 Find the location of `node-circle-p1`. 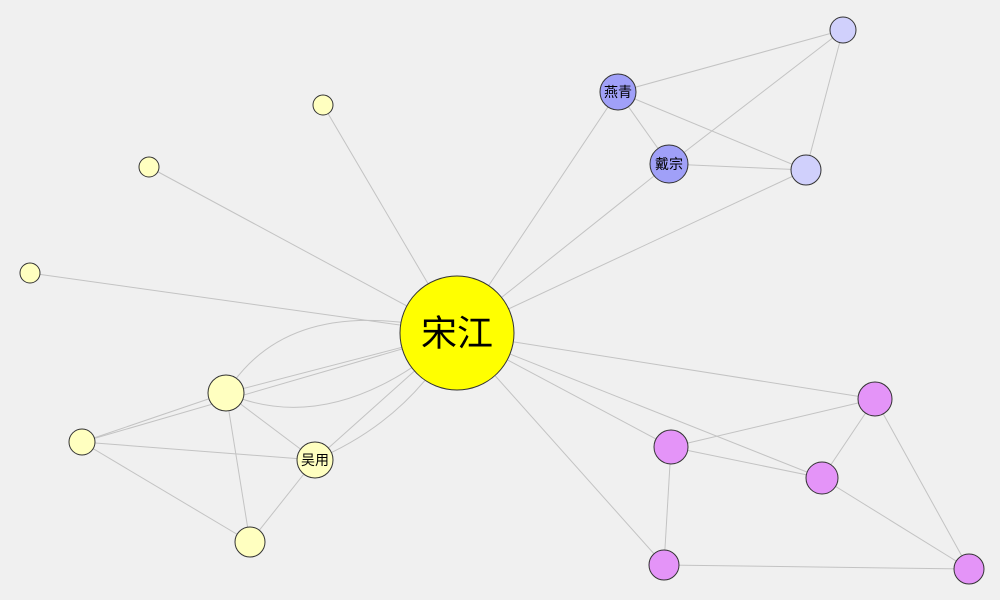

node-circle-p1 is located at coordinates (671, 447).